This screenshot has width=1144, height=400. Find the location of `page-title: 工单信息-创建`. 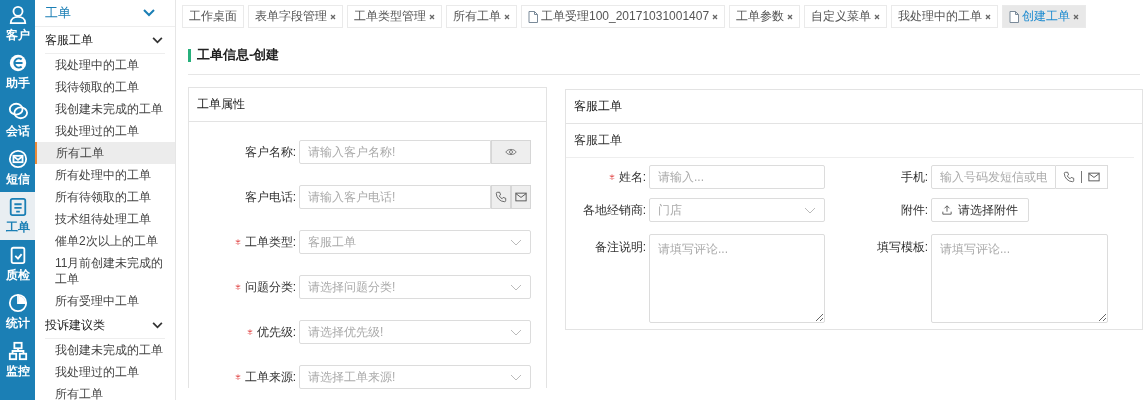

page-title: 工单信息-创建 is located at coordinates (238, 55).